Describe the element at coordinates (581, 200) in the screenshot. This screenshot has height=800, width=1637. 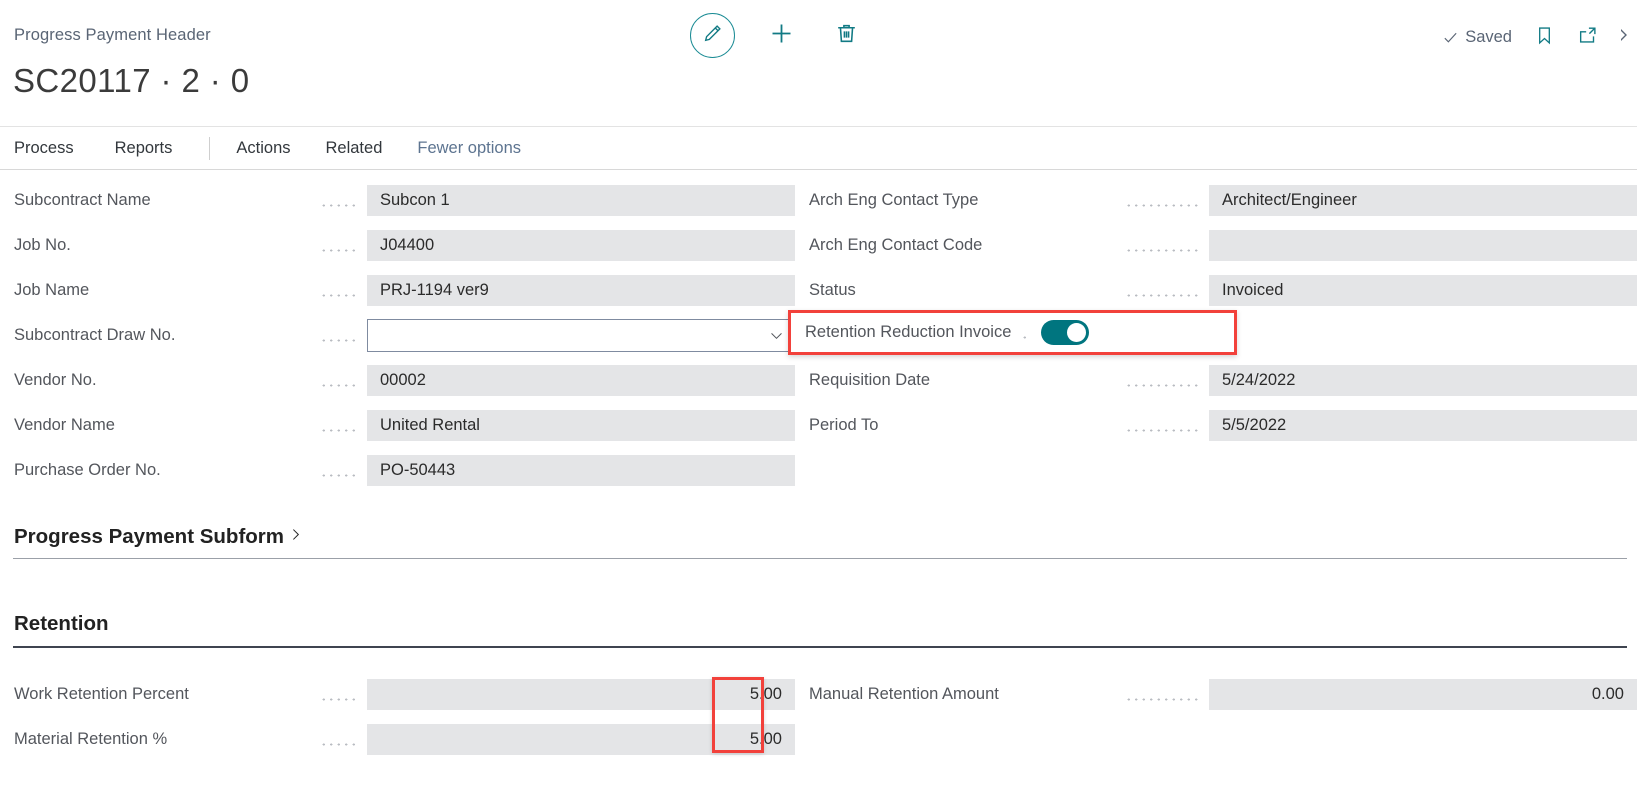
I see `field-value: Subcon 1` at that location.